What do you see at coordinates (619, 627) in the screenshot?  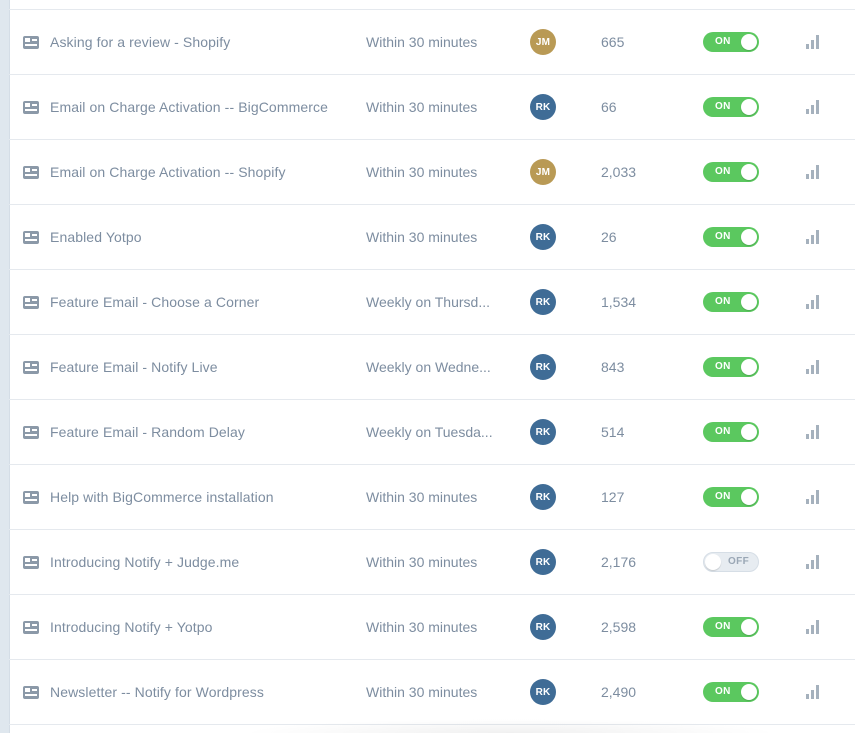 I see `sent-count: 2,598` at bounding box center [619, 627].